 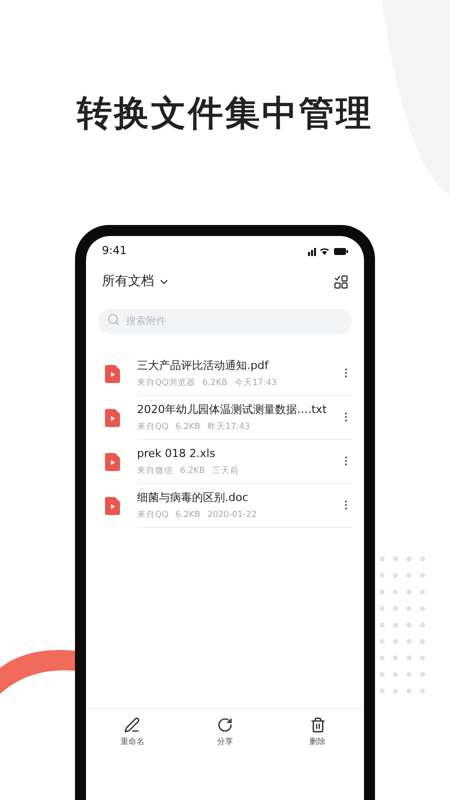 What do you see at coordinates (225, 470) in the screenshot?
I see `file-time: 三天前` at bounding box center [225, 470].